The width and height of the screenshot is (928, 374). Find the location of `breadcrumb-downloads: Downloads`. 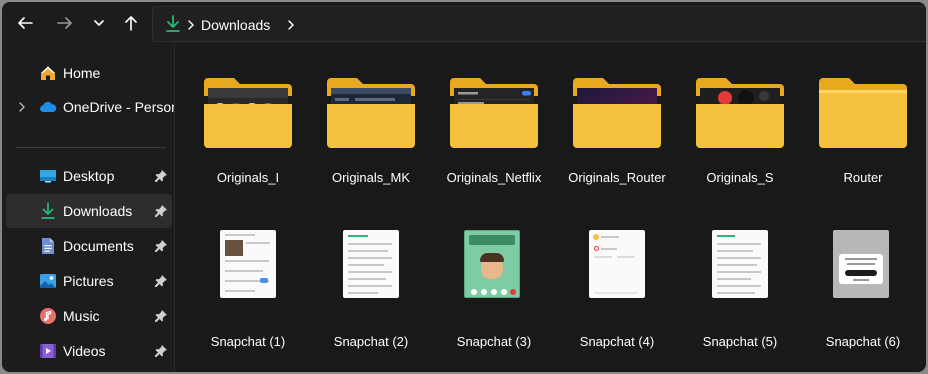

breadcrumb-downloads: Downloads is located at coordinates (235, 25).